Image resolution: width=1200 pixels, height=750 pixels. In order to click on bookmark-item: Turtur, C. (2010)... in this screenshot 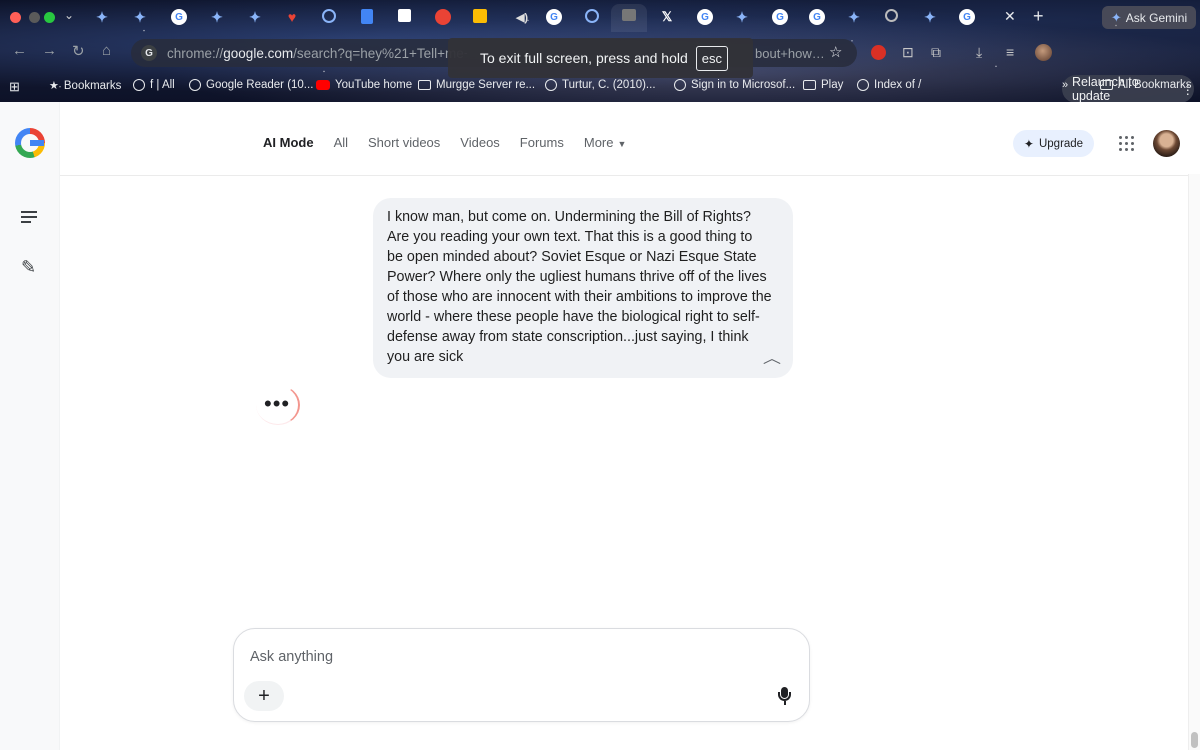, I will do `click(600, 85)`.